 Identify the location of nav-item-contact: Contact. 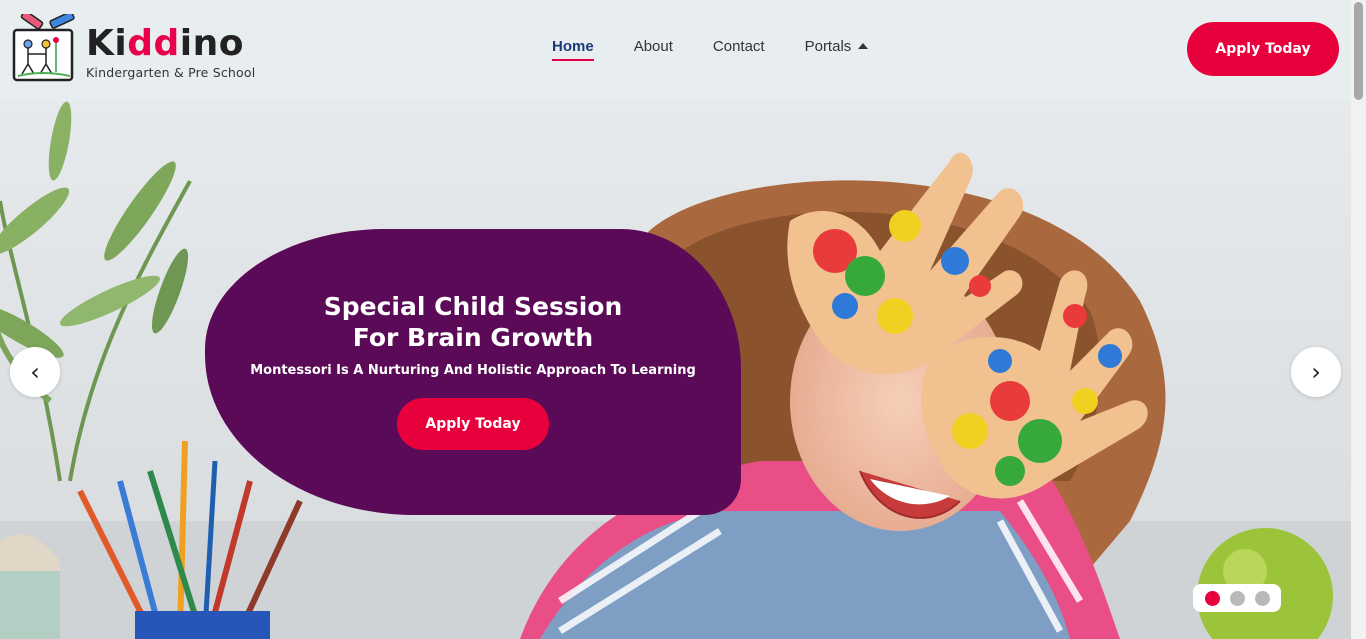
(739, 49).